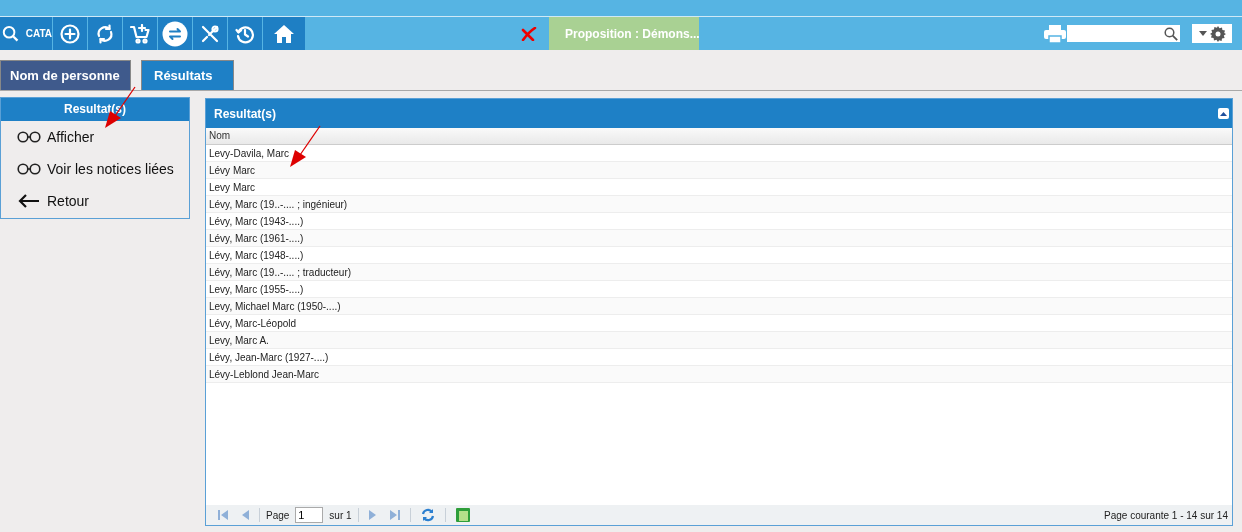  What do you see at coordinates (1217, 33) in the screenshot?
I see `settings-icon` at bounding box center [1217, 33].